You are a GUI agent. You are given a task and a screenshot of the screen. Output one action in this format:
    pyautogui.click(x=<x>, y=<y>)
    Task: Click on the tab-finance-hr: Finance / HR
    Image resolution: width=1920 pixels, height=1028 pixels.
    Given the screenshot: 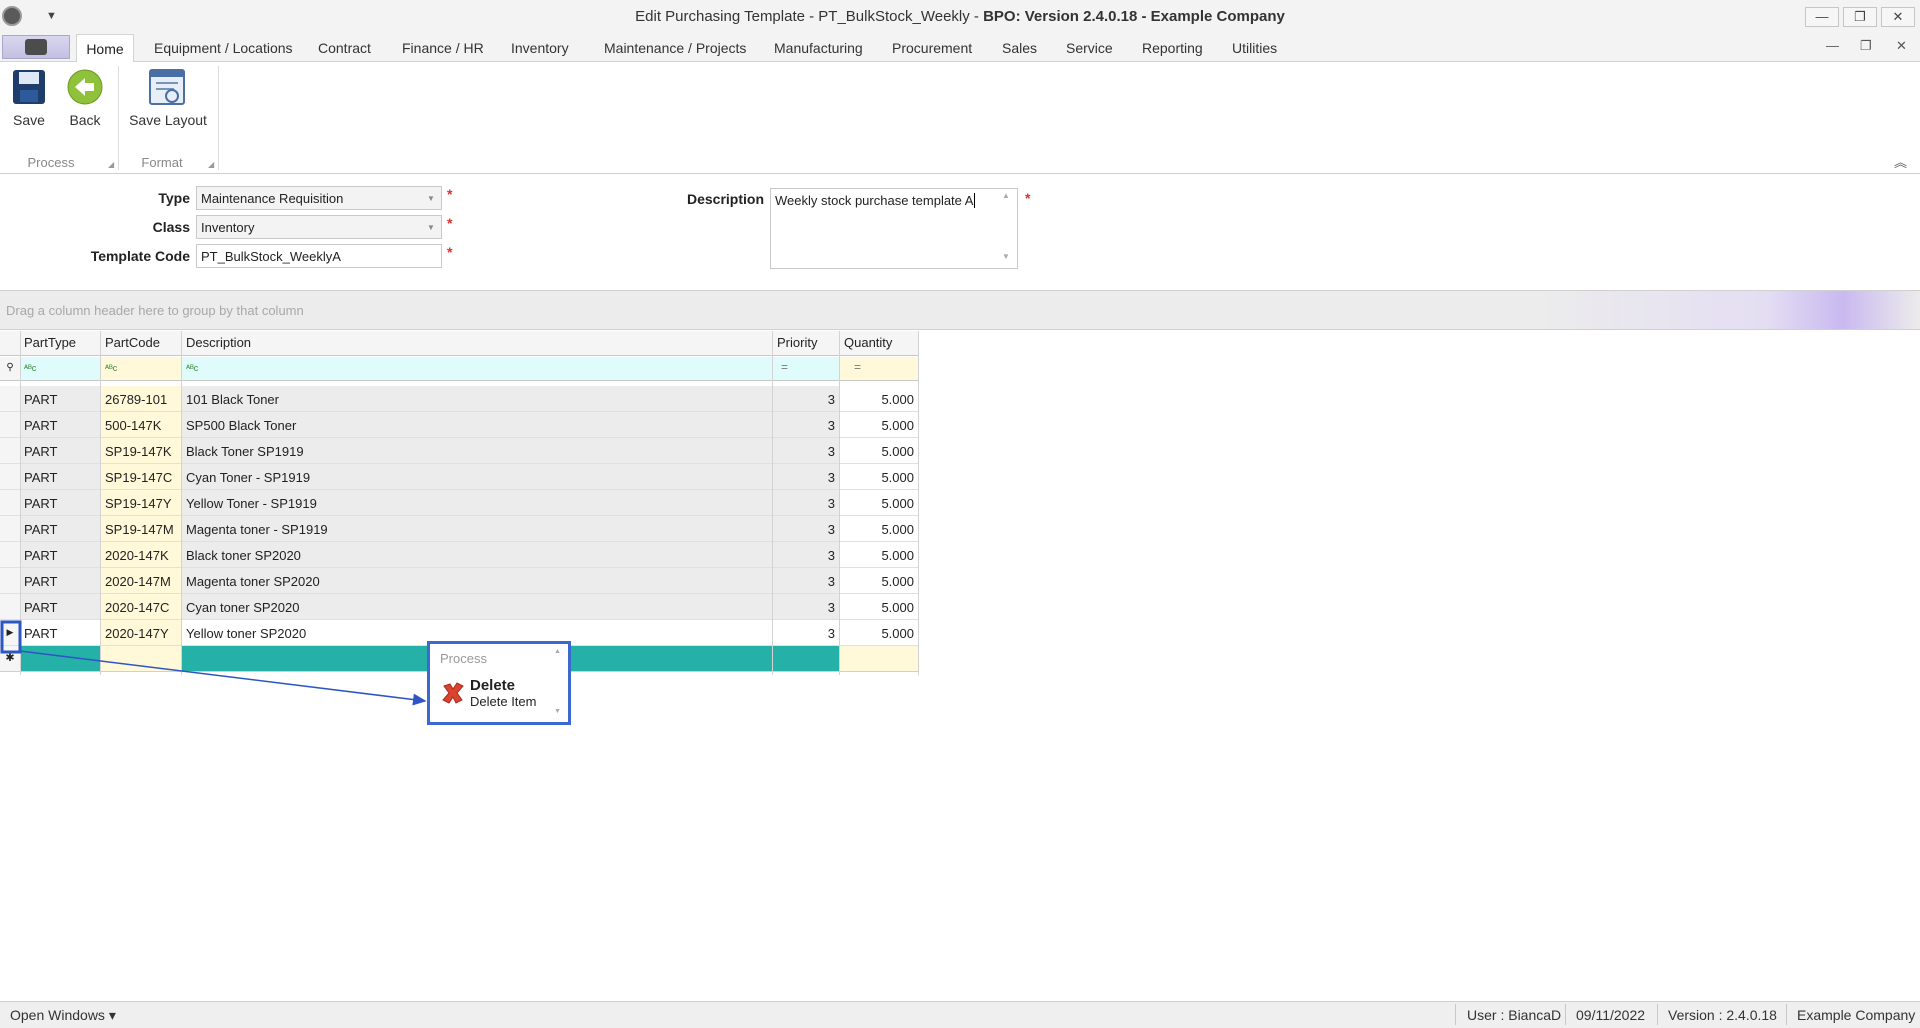 What is the action you would take?
    pyautogui.click(x=443, y=48)
    